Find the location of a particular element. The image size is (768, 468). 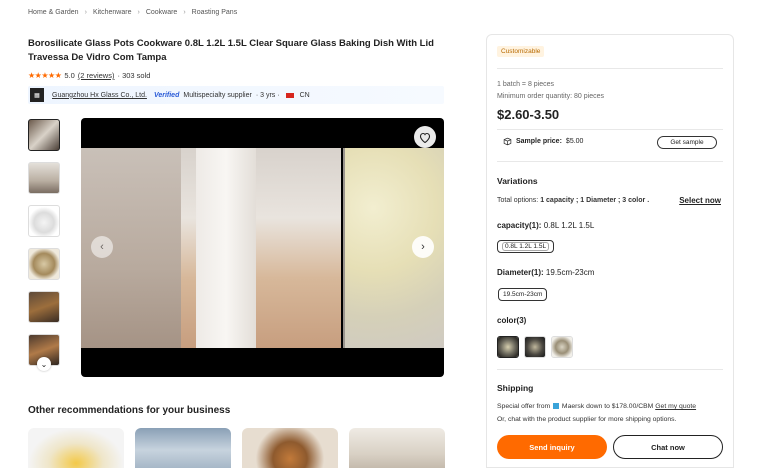

shipping-offer-rate: Maersk down to $178.00/CBM is located at coordinates (607, 406).